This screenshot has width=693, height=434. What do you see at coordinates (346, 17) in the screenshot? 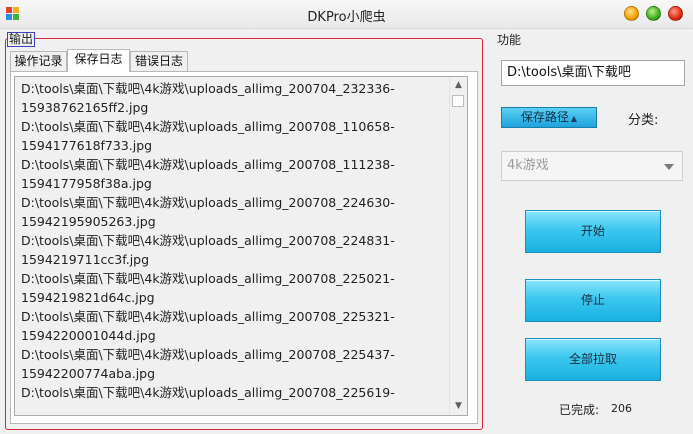
I see `window-title: DKPro小爬虫` at bounding box center [346, 17].